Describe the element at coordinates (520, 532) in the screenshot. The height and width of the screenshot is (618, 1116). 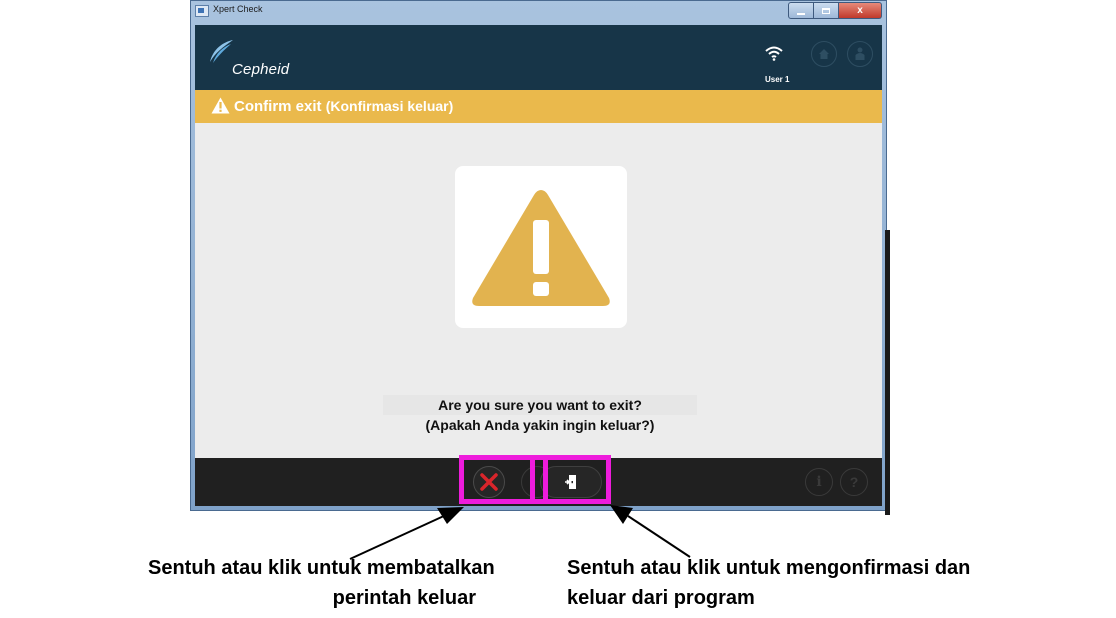
I see `annotation-arrows` at that location.